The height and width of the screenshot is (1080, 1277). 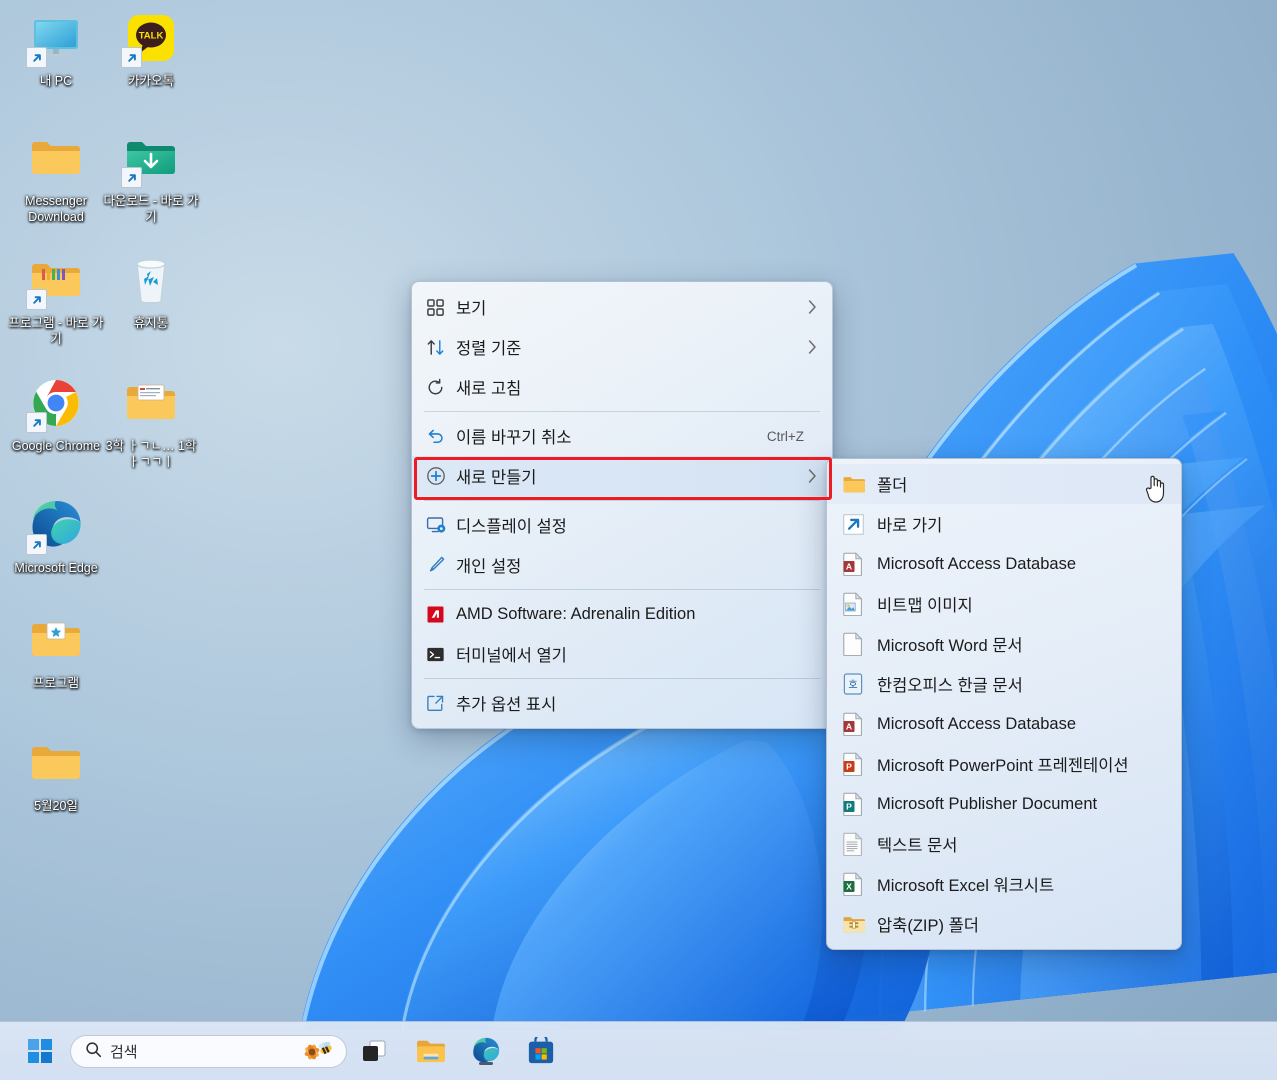 I want to click on desktop-icon-recycle-bin: 휴지통, so click(x=151, y=291).